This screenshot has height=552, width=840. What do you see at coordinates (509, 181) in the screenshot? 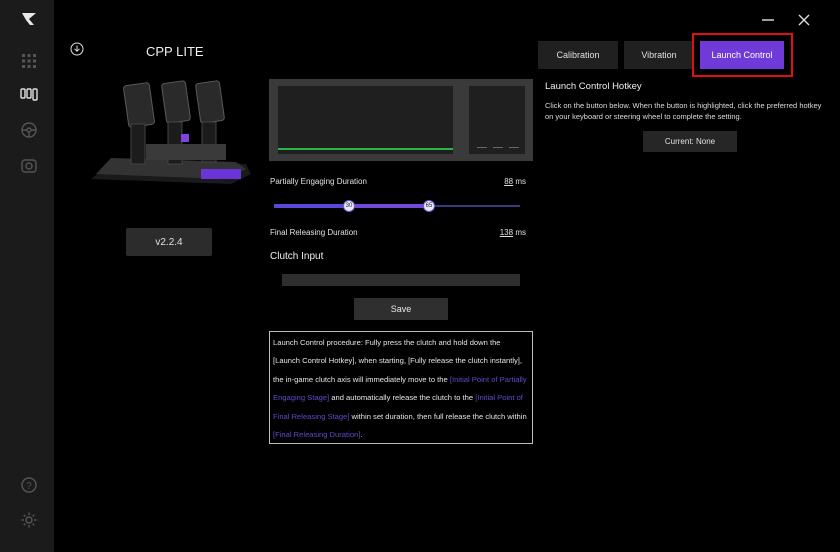
I see `partial-duration-number: 88` at bounding box center [509, 181].